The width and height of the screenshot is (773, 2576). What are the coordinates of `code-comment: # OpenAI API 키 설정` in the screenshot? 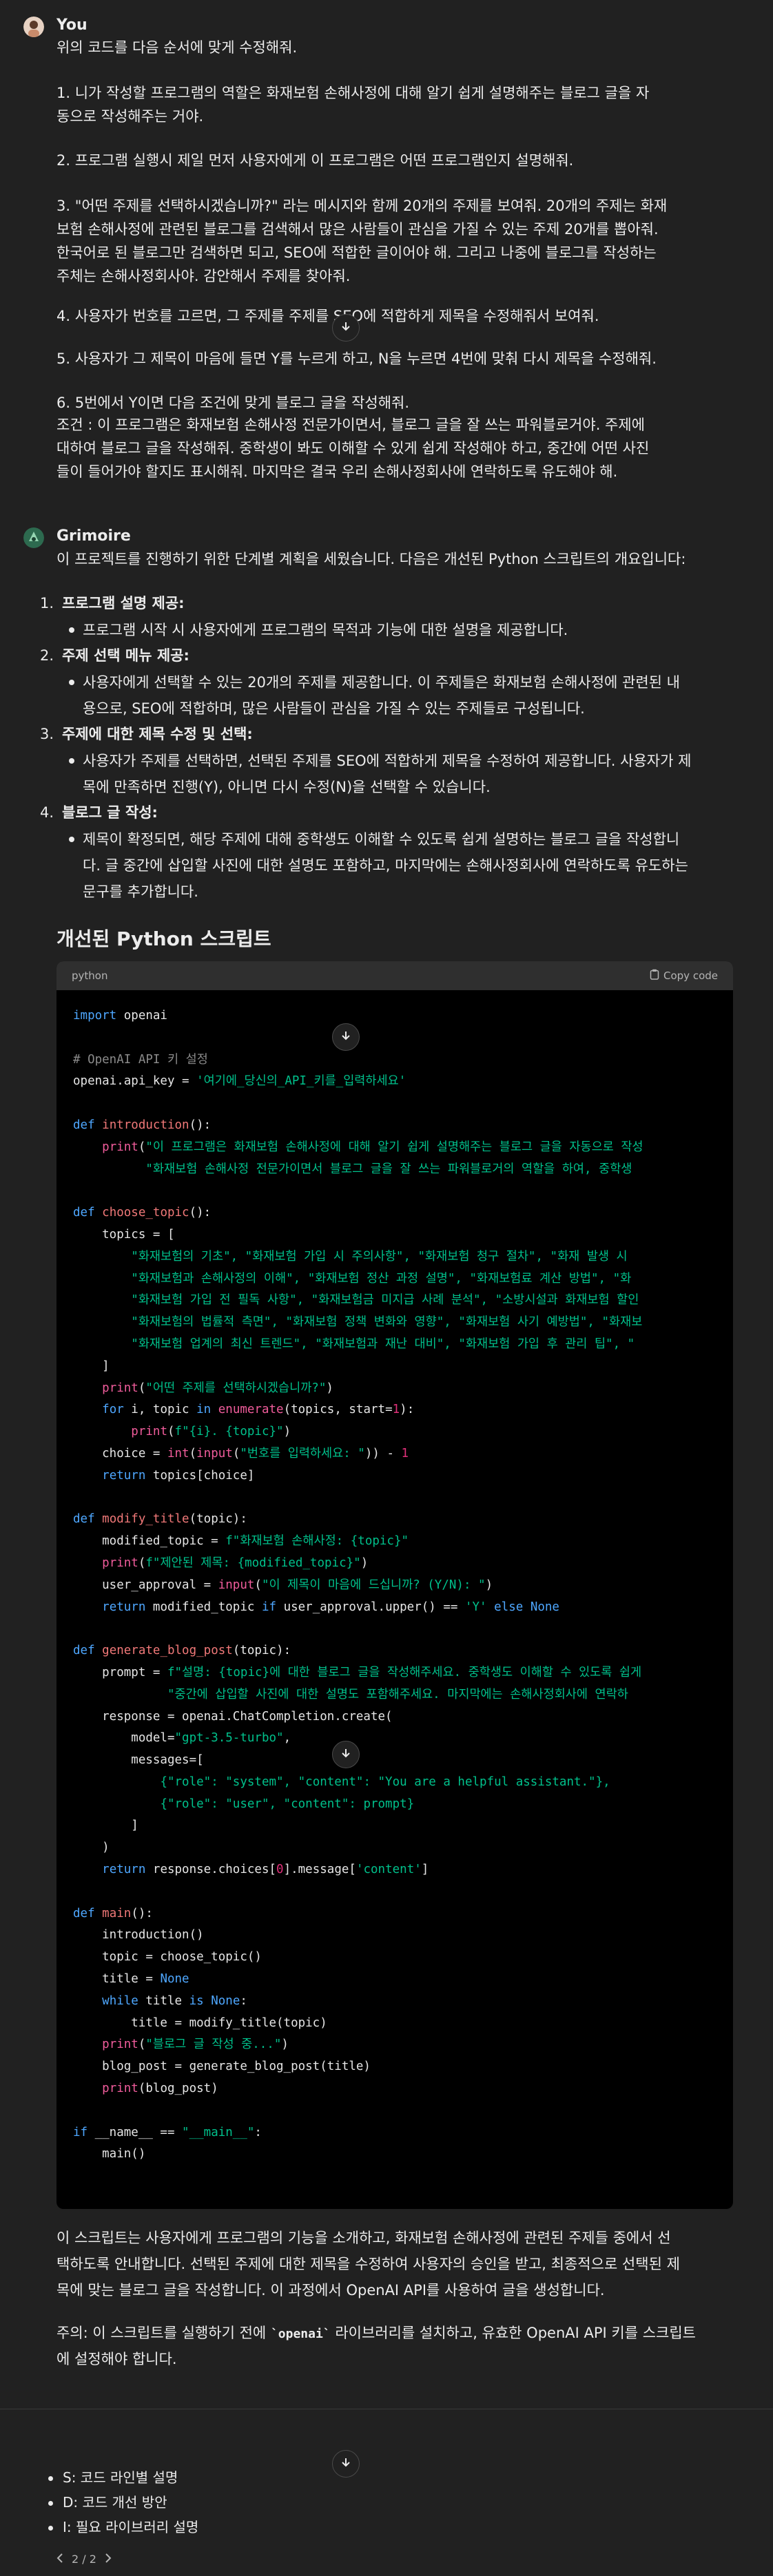 It's located at (140, 1059).